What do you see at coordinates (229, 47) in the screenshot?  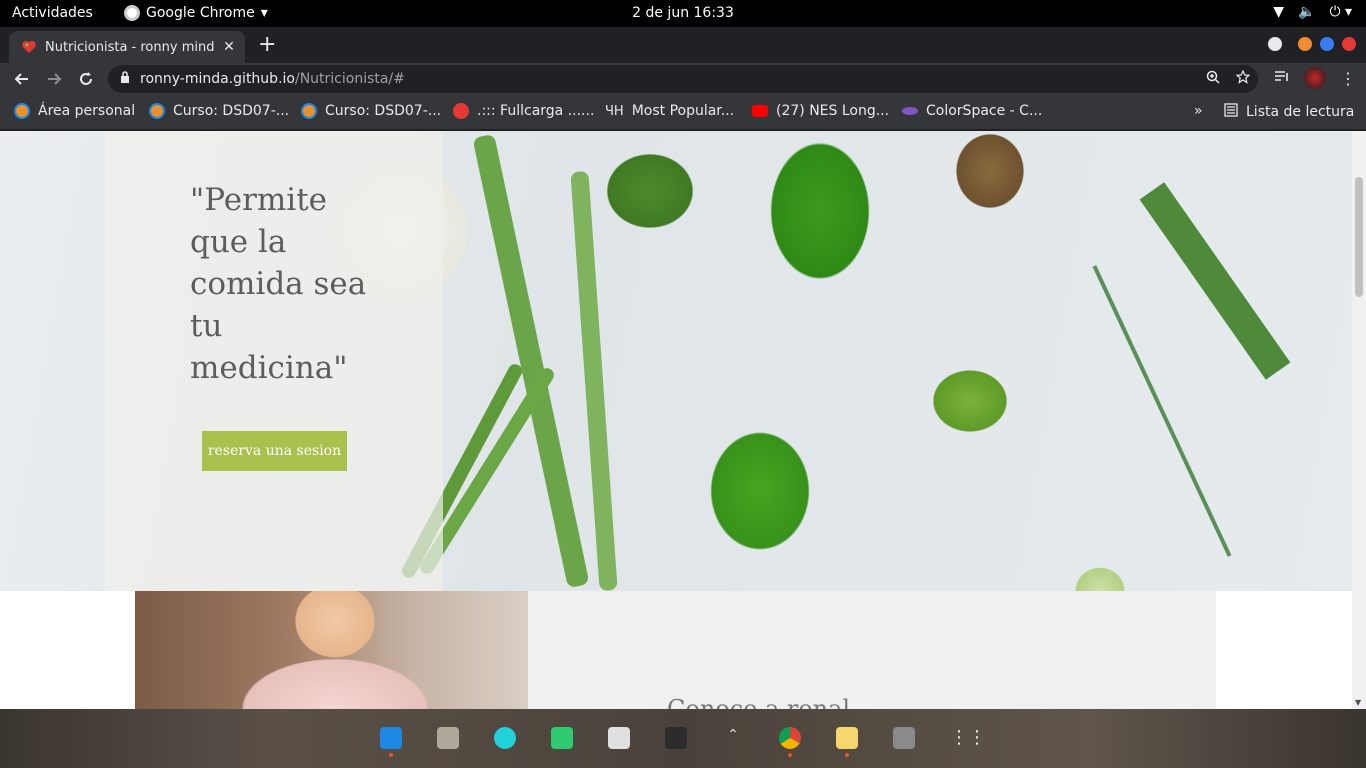 I see `close-tab-icon: ✕` at bounding box center [229, 47].